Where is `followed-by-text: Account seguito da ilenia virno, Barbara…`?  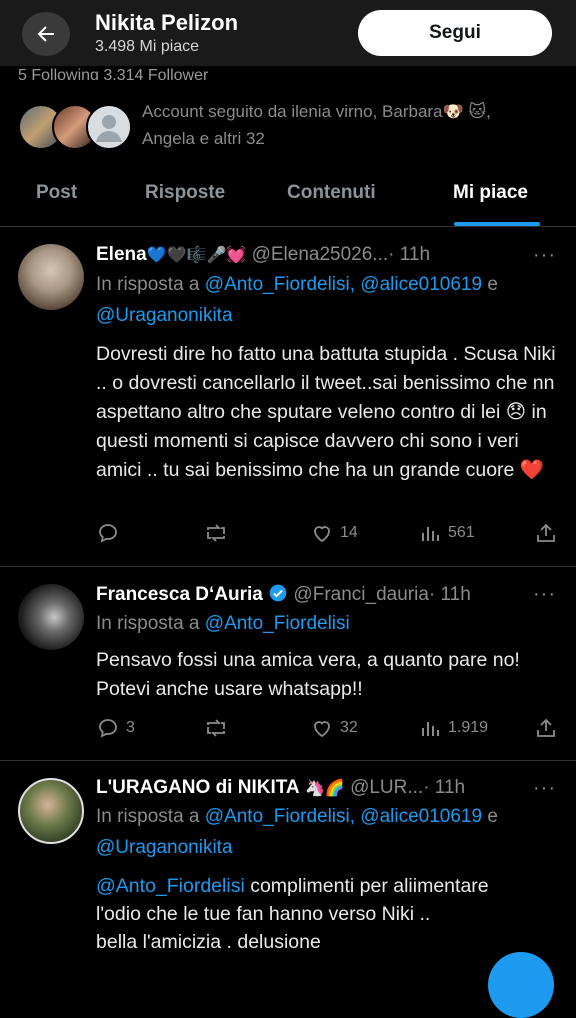 followed-by-text: Account seguito da ilenia virno, Barbara… is located at coordinates (316, 125).